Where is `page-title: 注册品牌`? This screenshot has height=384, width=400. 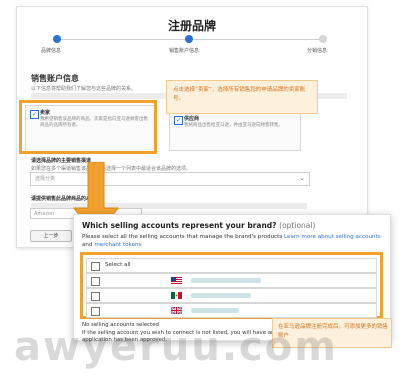
page-title: 注册品牌 is located at coordinates (191, 26).